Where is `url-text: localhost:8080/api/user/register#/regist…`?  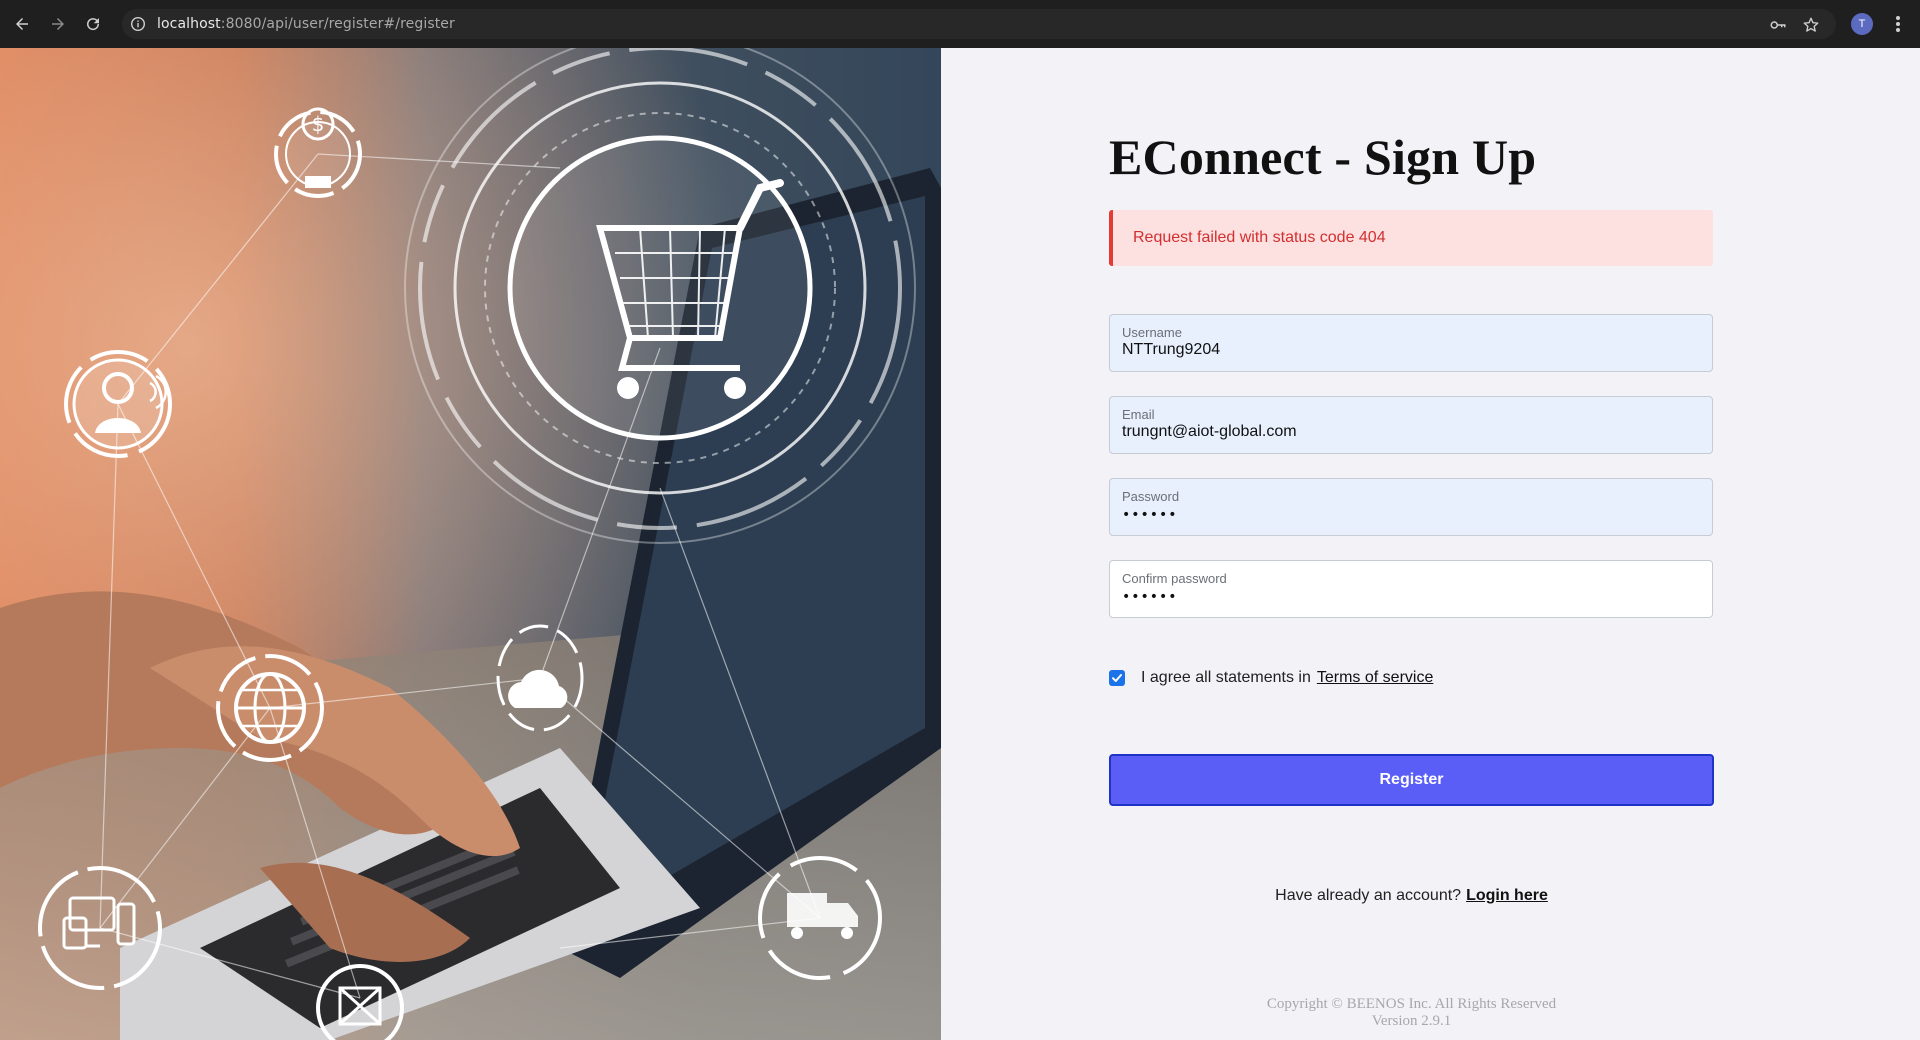
url-text: localhost:8080/api/user/register#/regist… is located at coordinates (306, 24).